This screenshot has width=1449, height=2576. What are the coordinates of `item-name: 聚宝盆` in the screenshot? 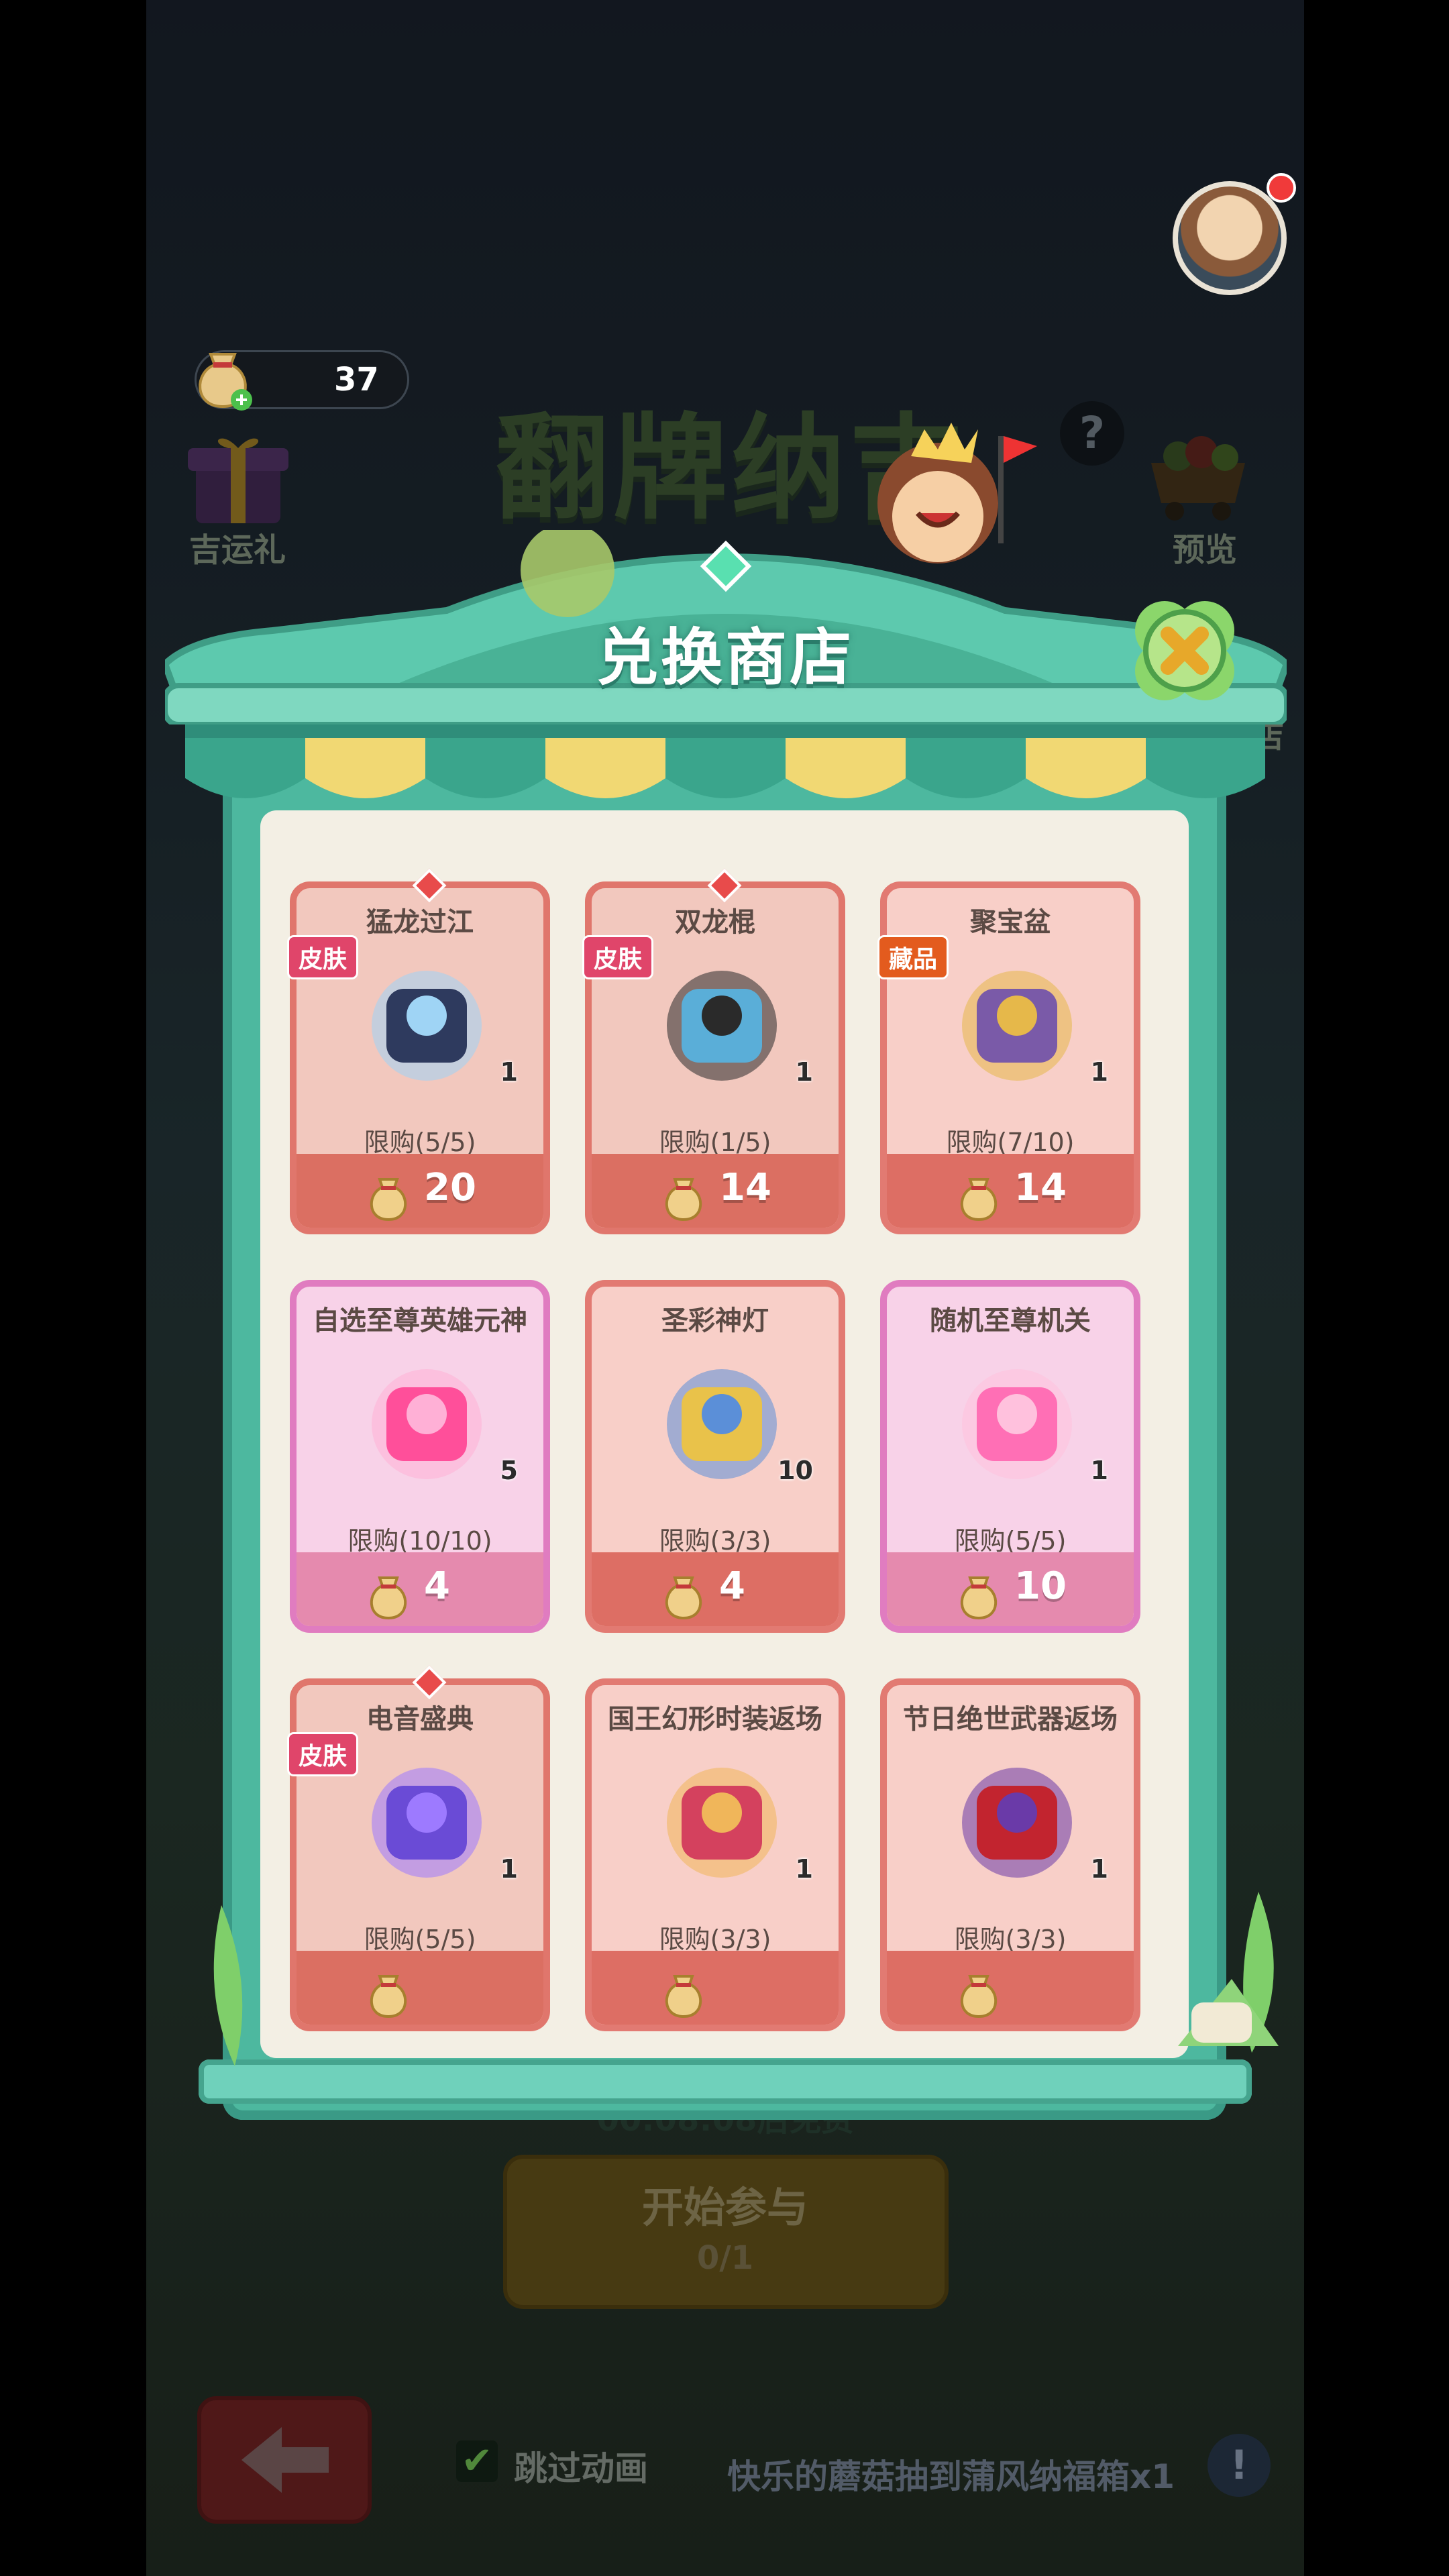 It's located at (1010, 922).